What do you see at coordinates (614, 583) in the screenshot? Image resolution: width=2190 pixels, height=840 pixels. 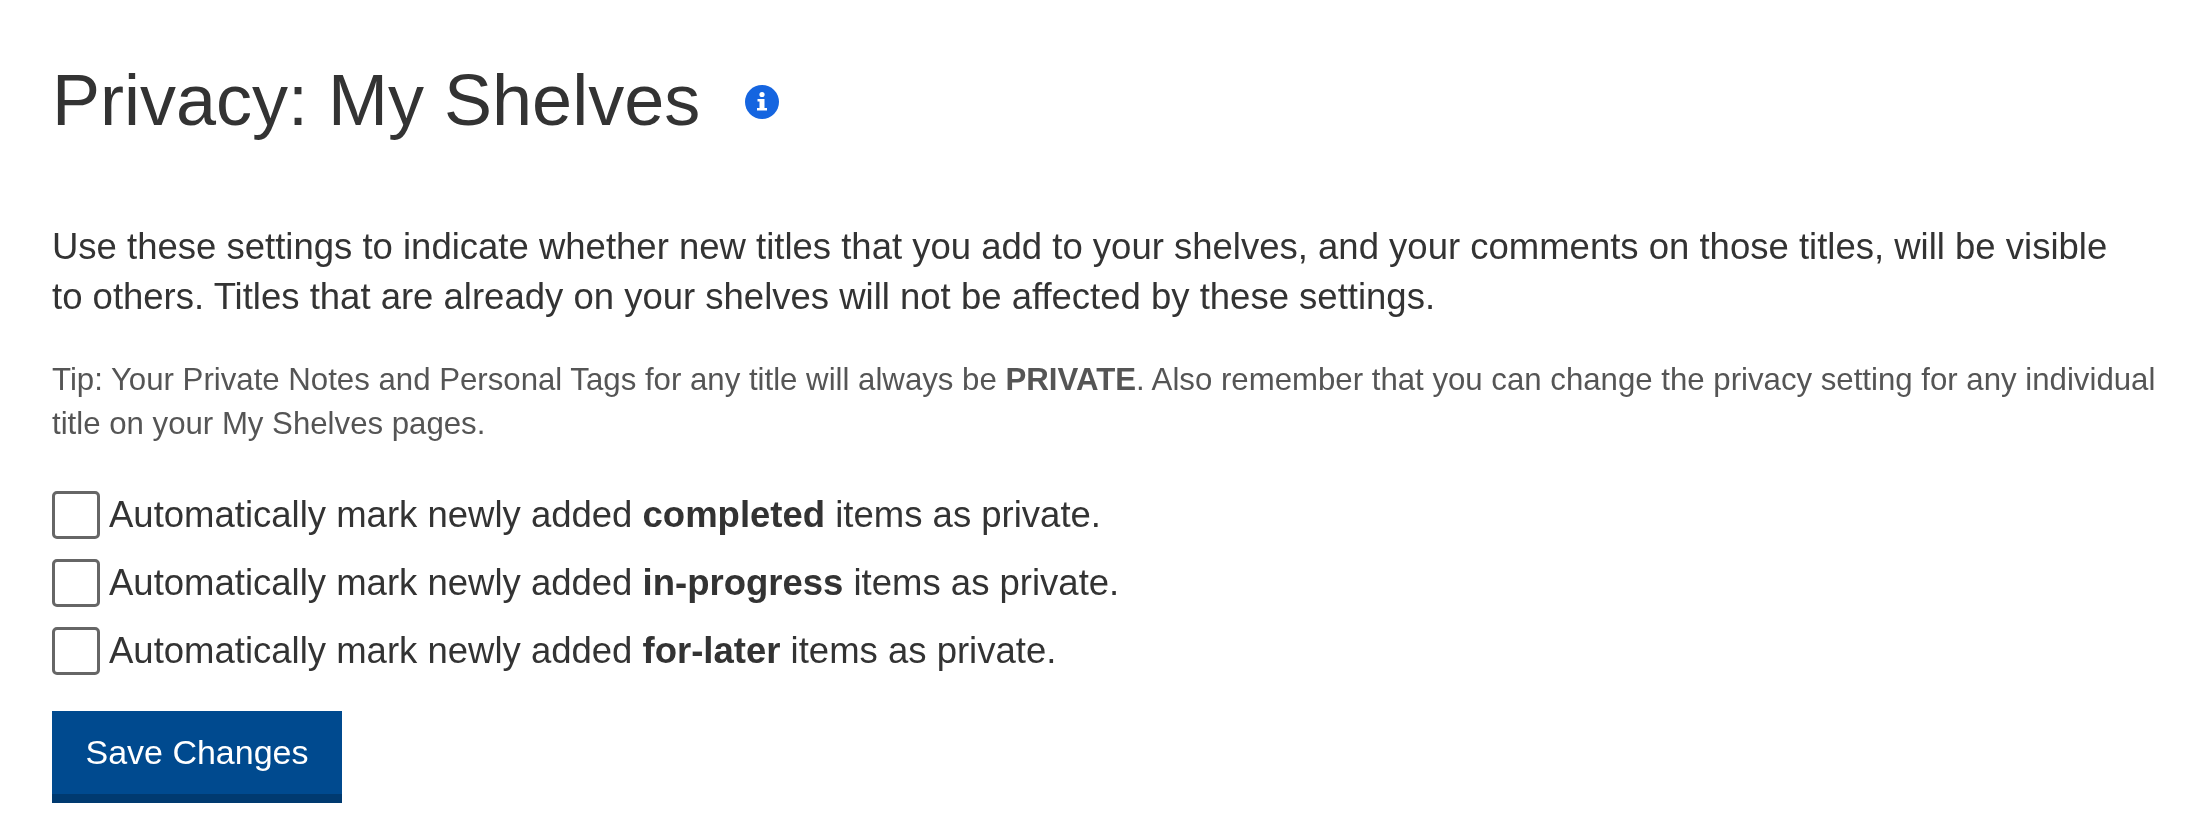 I see `option-label: Automatically mark newly added in-progress items as private.` at bounding box center [614, 583].